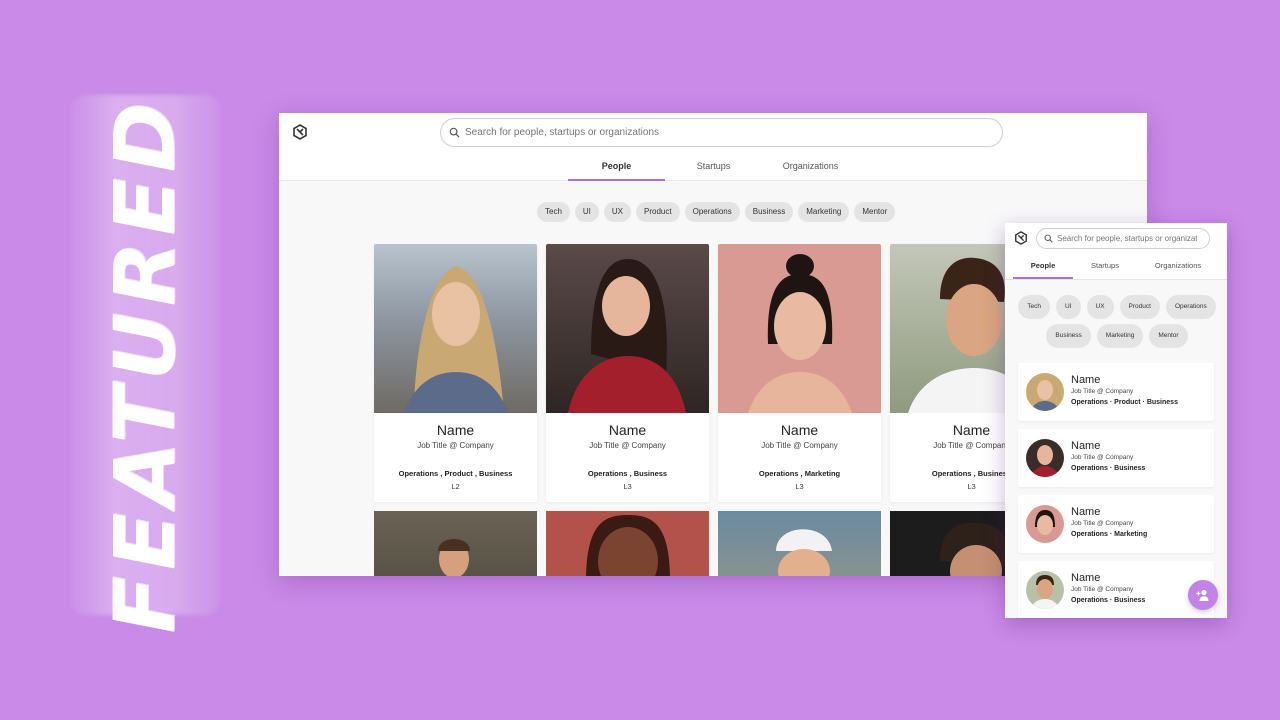  I want to click on search-bar, so click(721, 132).